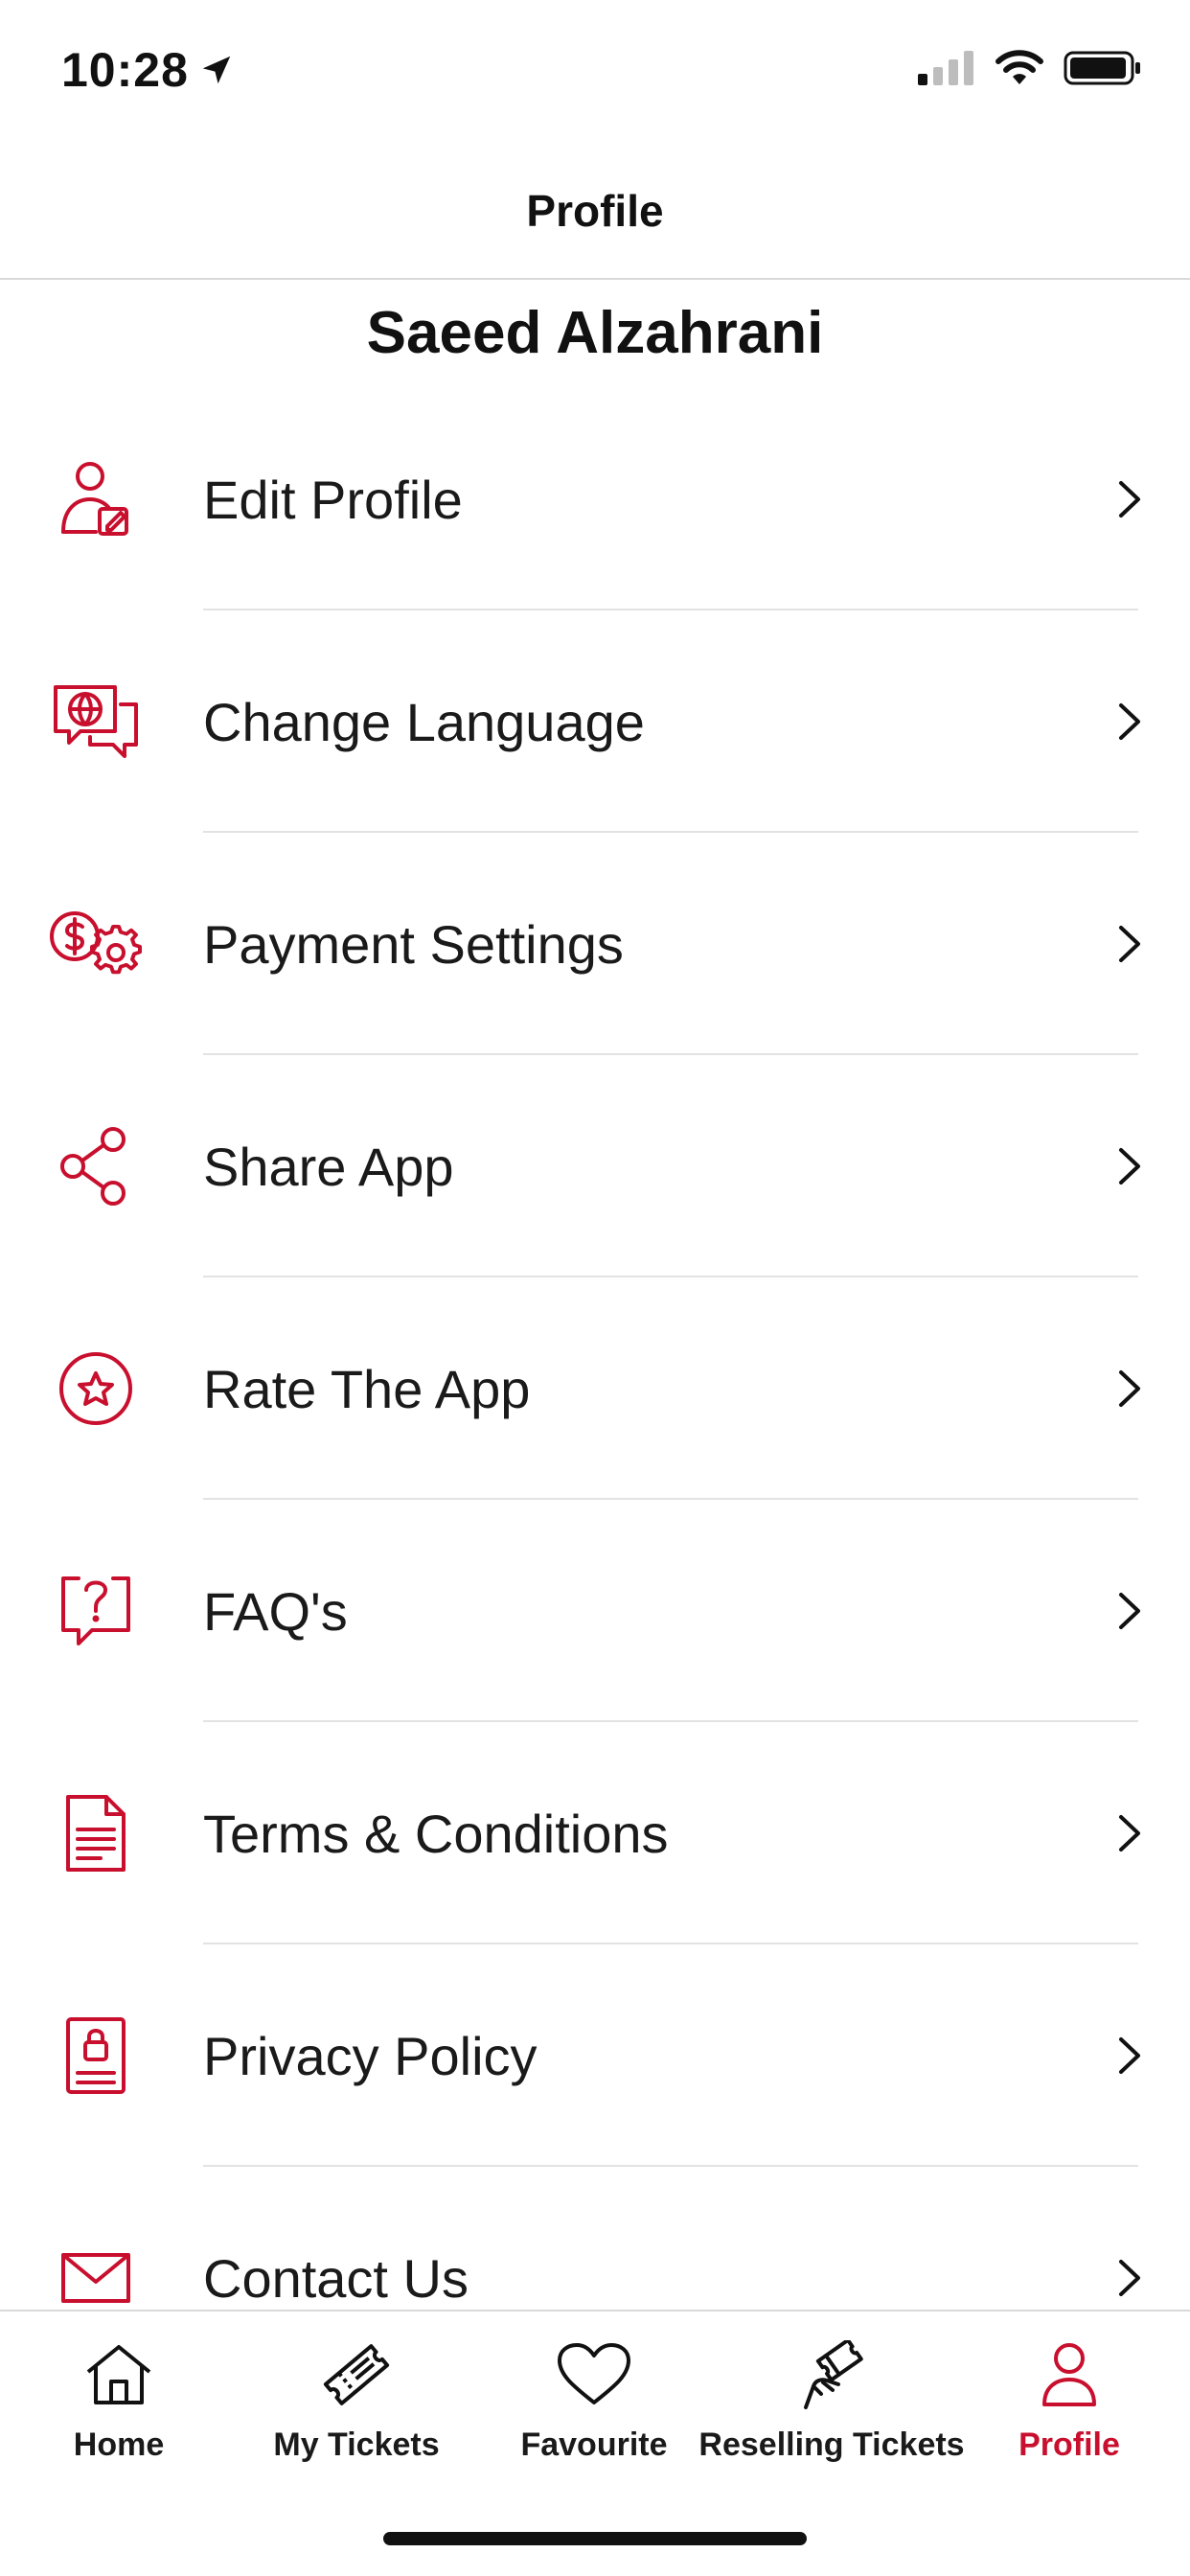 The height and width of the screenshot is (2576, 1190). Describe the element at coordinates (371, 2055) in the screenshot. I see `menu-item-label: Privacy Policy` at that location.